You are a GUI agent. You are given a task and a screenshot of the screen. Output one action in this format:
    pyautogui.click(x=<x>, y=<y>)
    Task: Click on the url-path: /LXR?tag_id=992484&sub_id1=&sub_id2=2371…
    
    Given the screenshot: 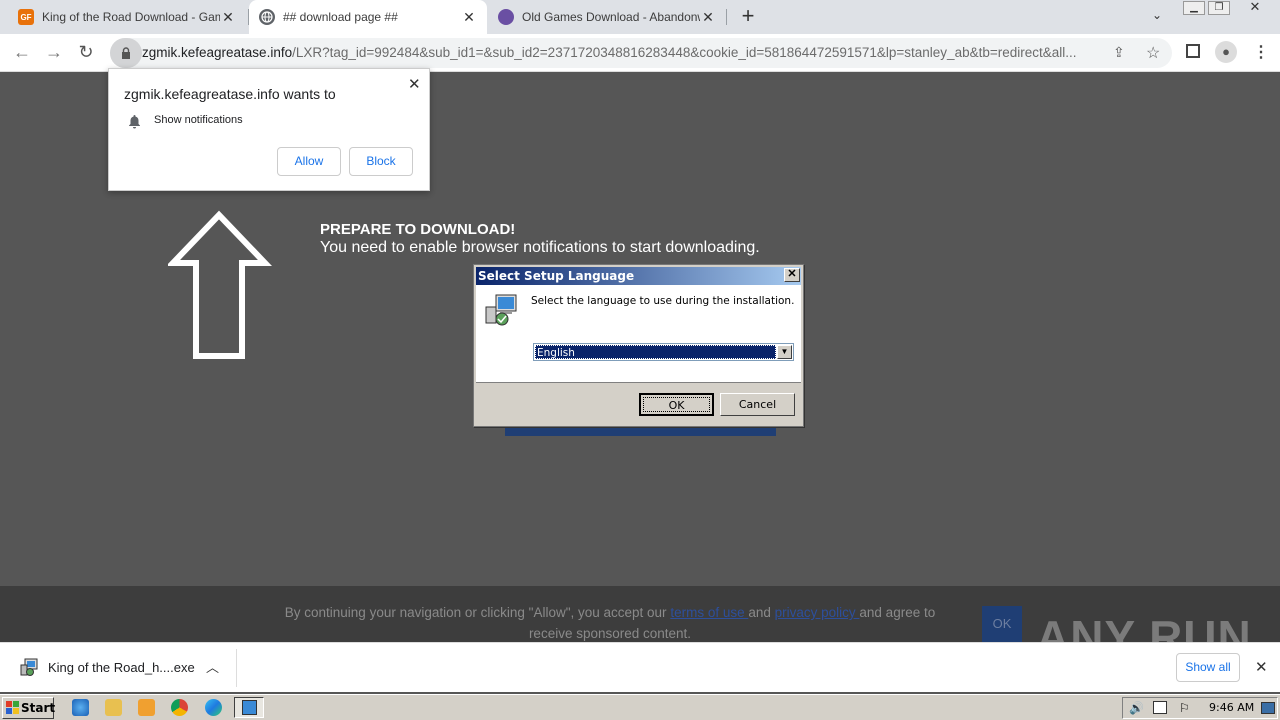 What is the action you would take?
    pyautogui.click(x=684, y=52)
    